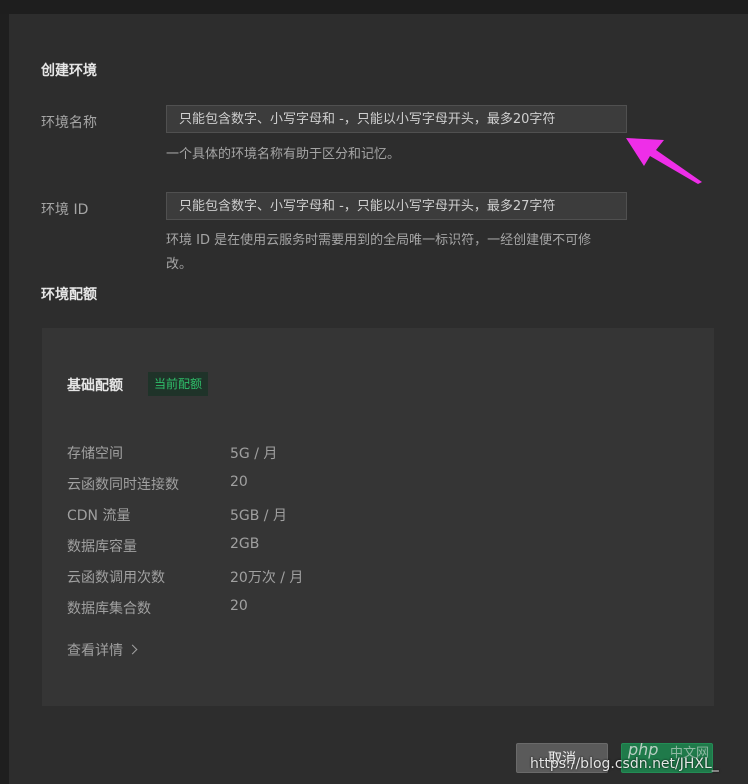  What do you see at coordinates (258, 516) in the screenshot?
I see `spec-value: 5GB / 月` at bounding box center [258, 516].